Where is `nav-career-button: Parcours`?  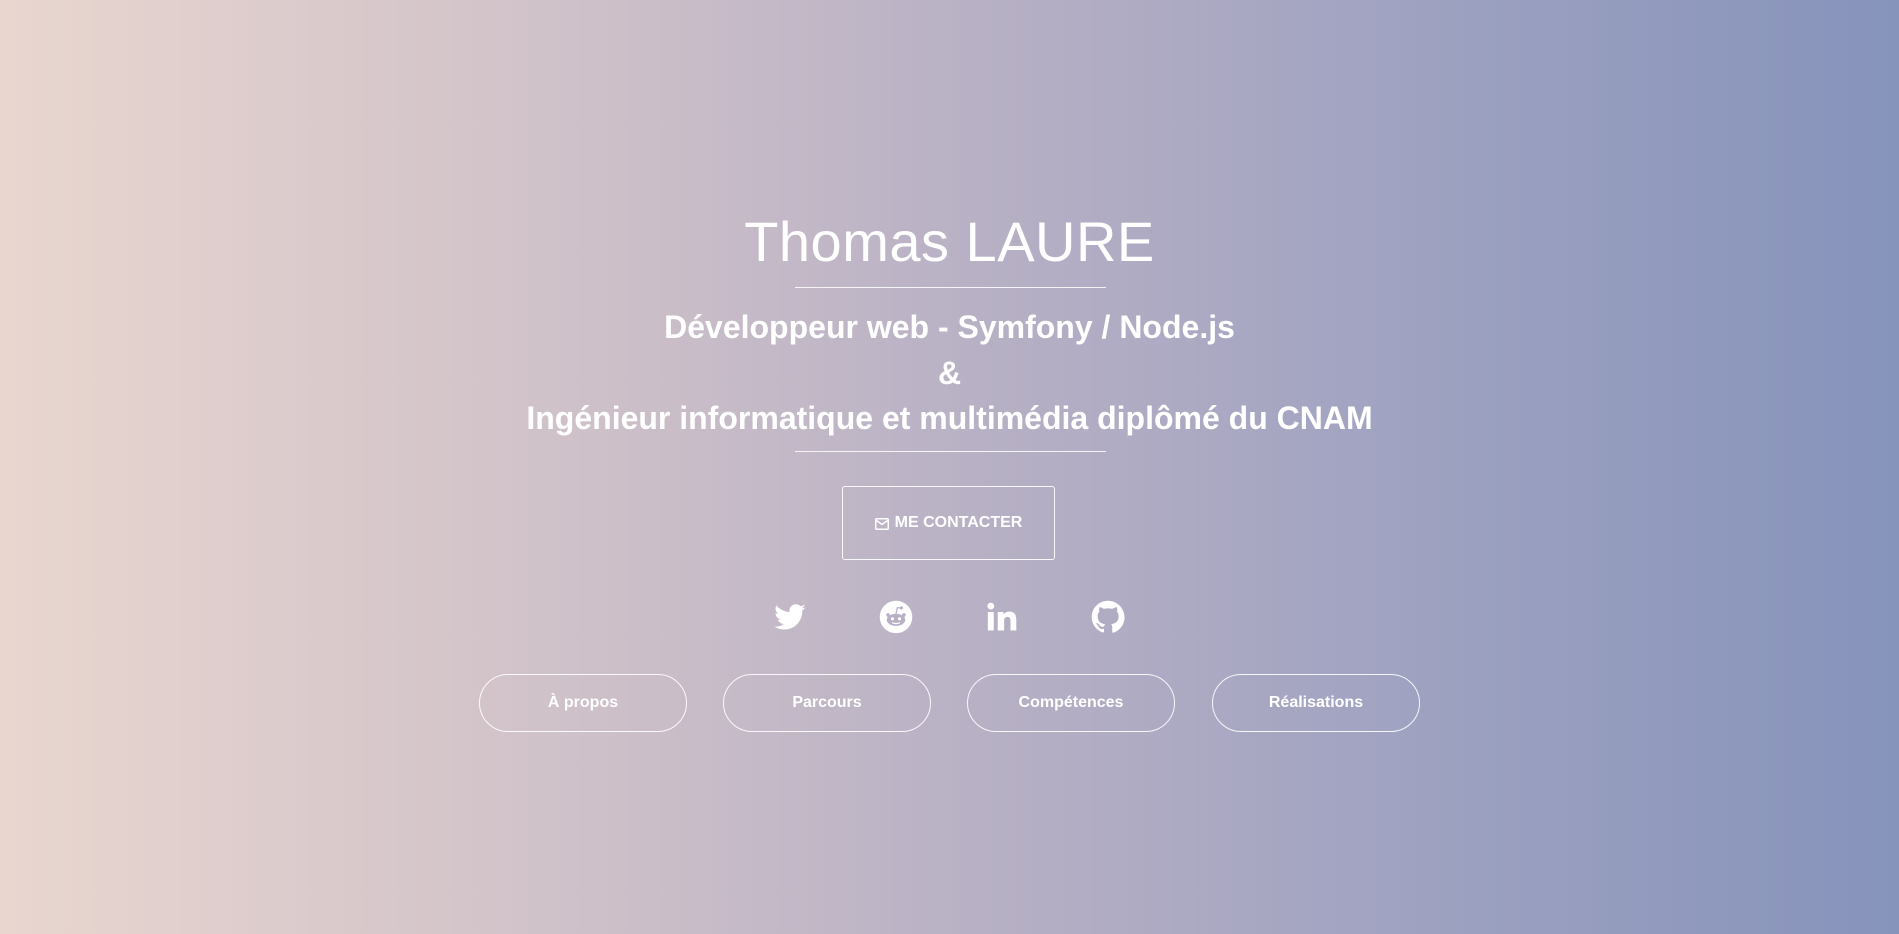 nav-career-button: Parcours is located at coordinates (827, 703).